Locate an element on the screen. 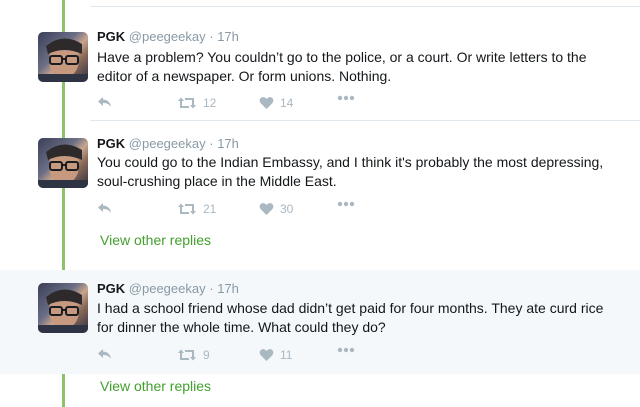 This screenshot has width=640, height=407. retweet-button: 21 is located at coordinates (196, 209).